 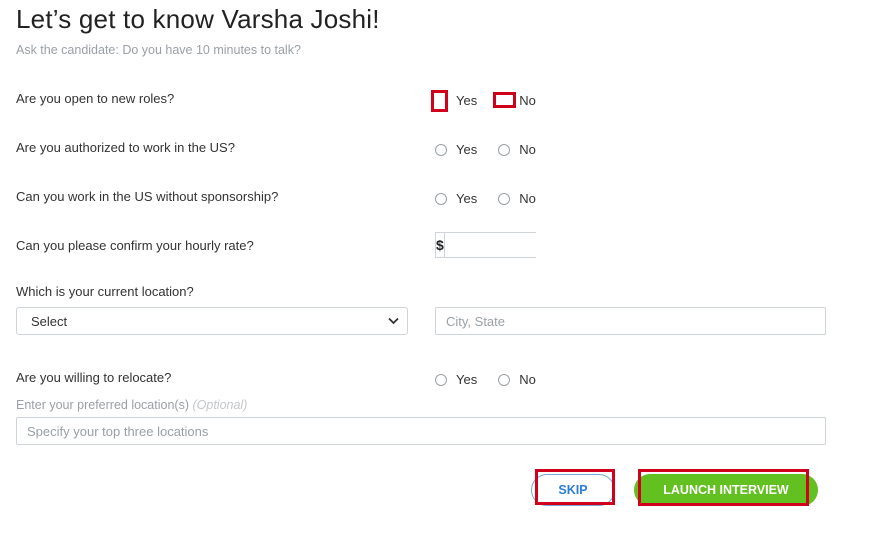 What do you see at coordinates (496, 149) in the screenshot?
I see `radio-group-authorized: Yes No` at bounding box center [496, 149].